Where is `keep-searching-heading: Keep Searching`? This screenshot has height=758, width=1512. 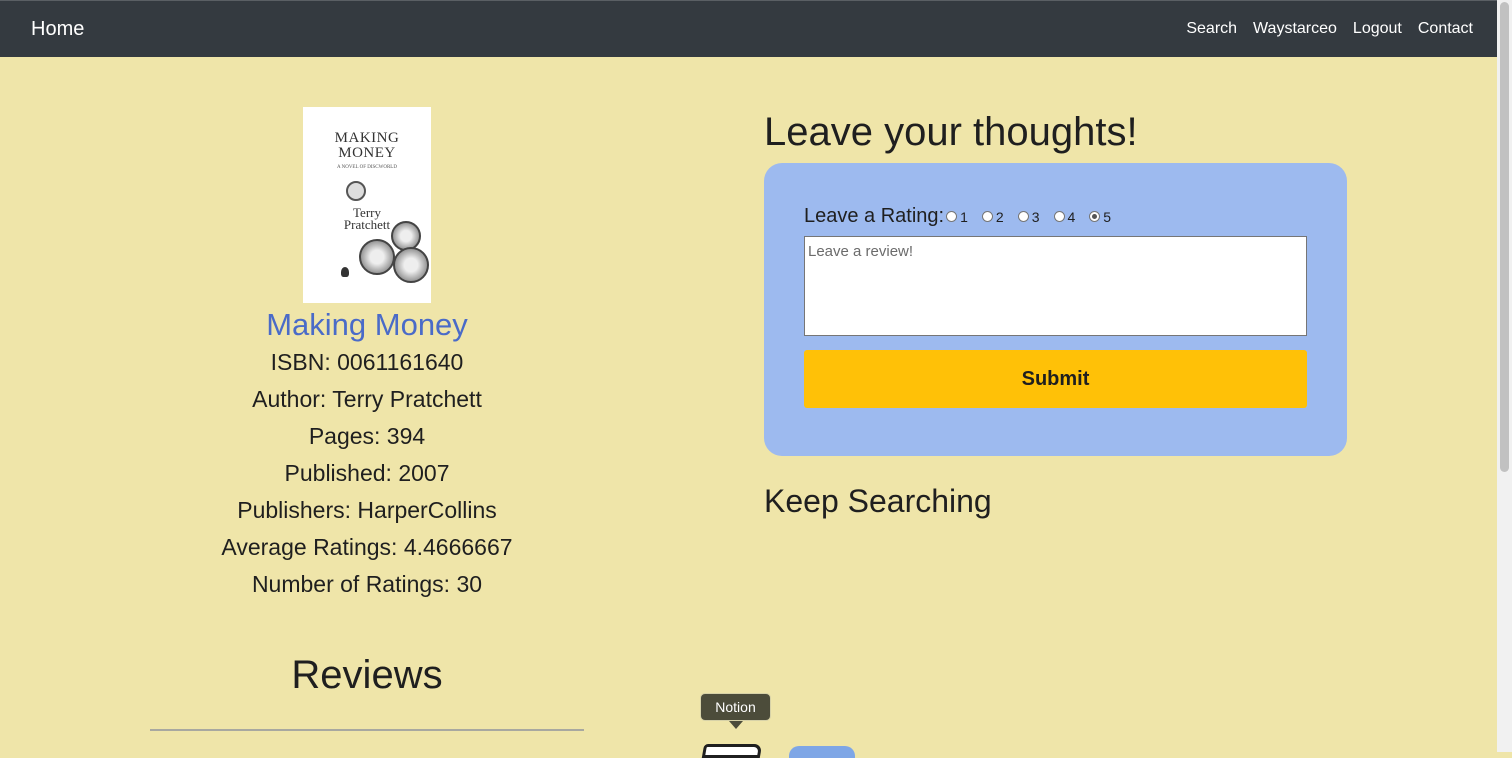
keep-searching-heading: Keep Searching is located at coordinates (878, 501).